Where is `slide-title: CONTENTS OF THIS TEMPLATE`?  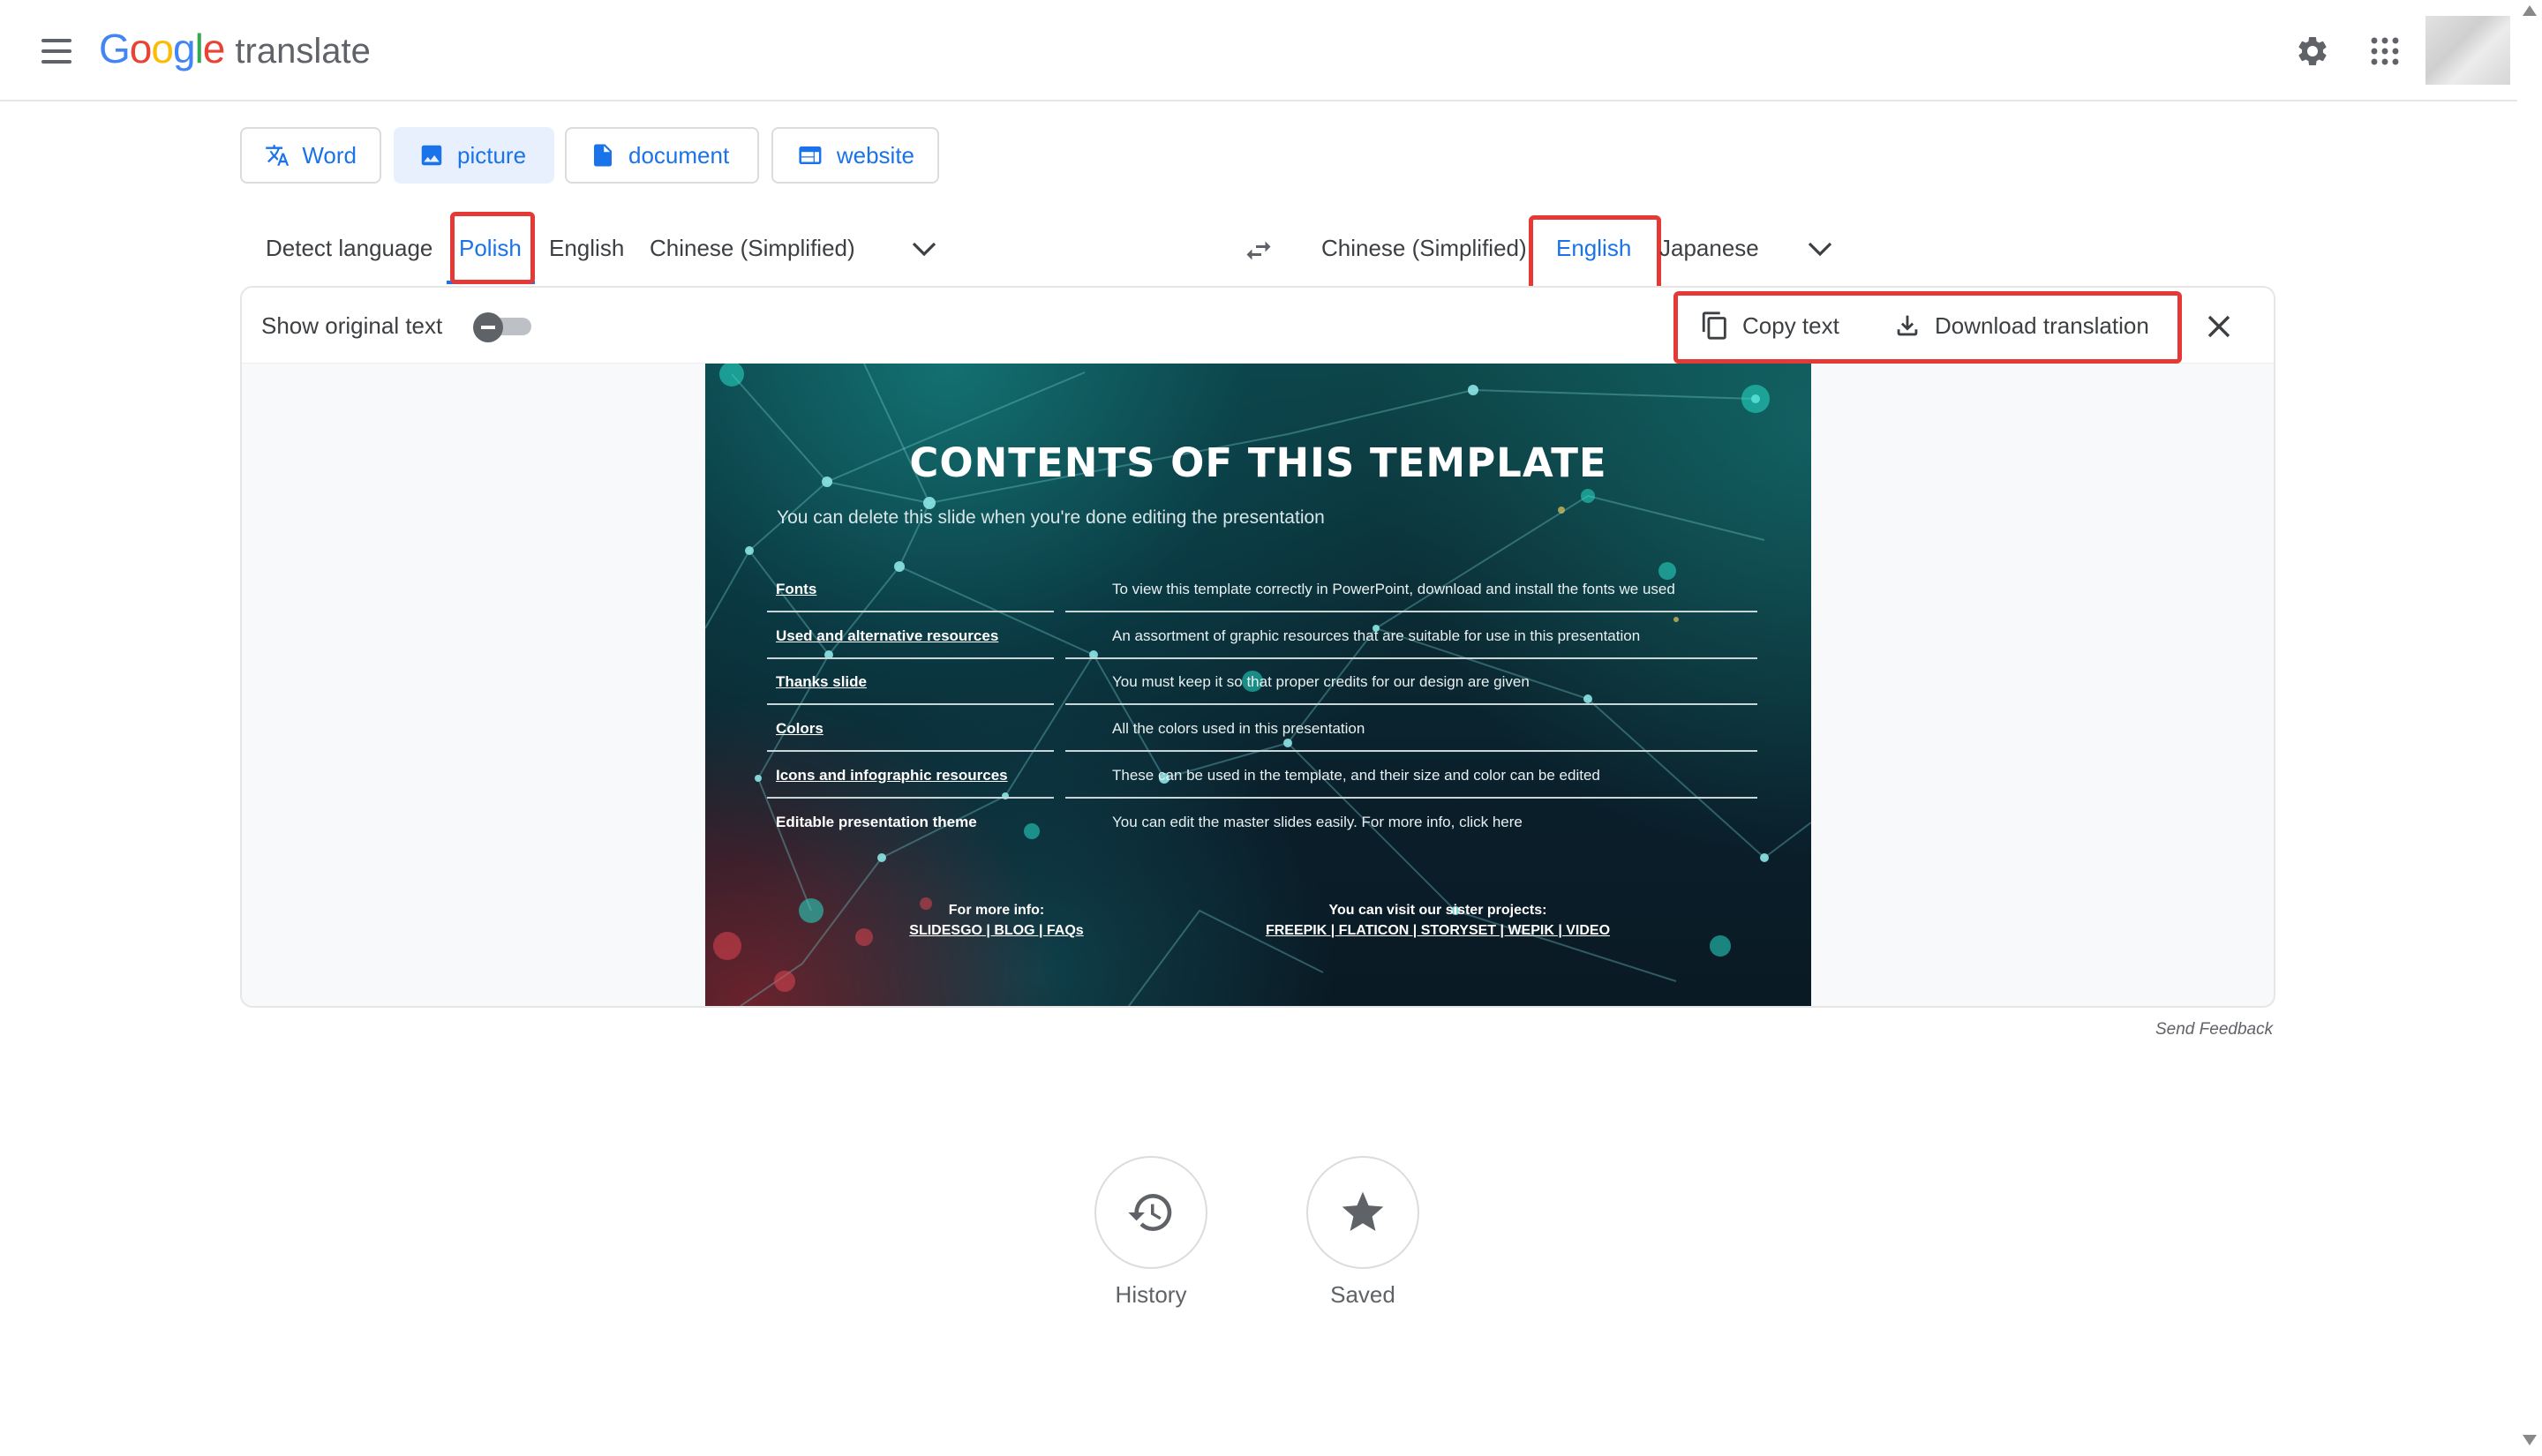 slide-title: CONTENTS OF THIS TEMPLATE is located at coordinates (1258, 462).